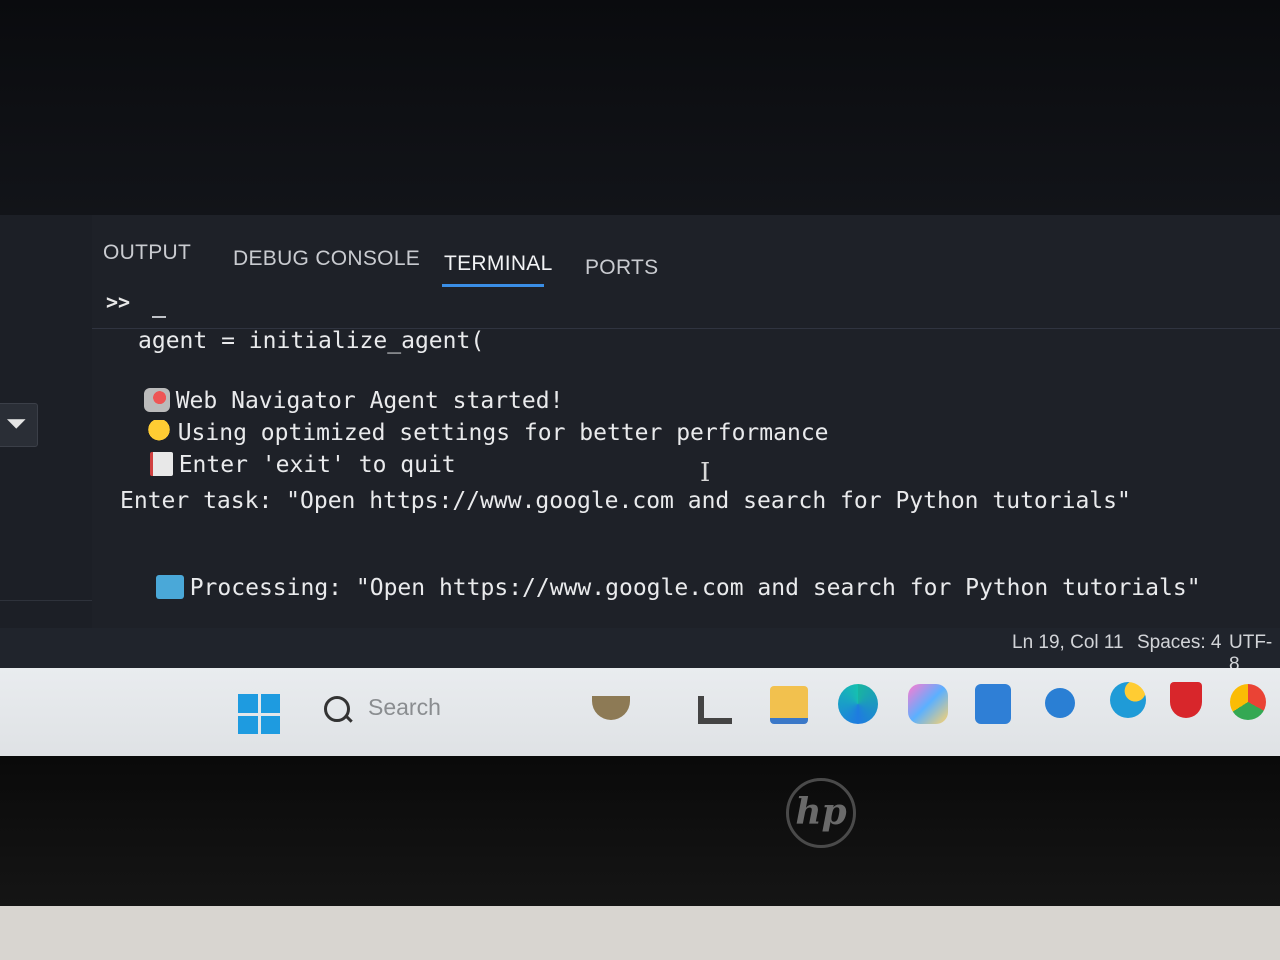 The image size is (1280, 960). What do you see at coordinates (1179, 643) in the screenshot?
I see `indentation-setting: Spaces: 4` at bounding box center [1179, 643].